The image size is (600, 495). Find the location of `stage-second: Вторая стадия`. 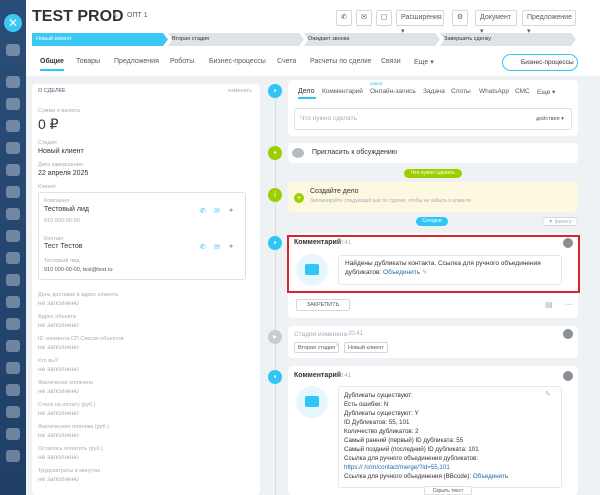

stage-second: Вторая стадия is located at coordinates (236, 39).